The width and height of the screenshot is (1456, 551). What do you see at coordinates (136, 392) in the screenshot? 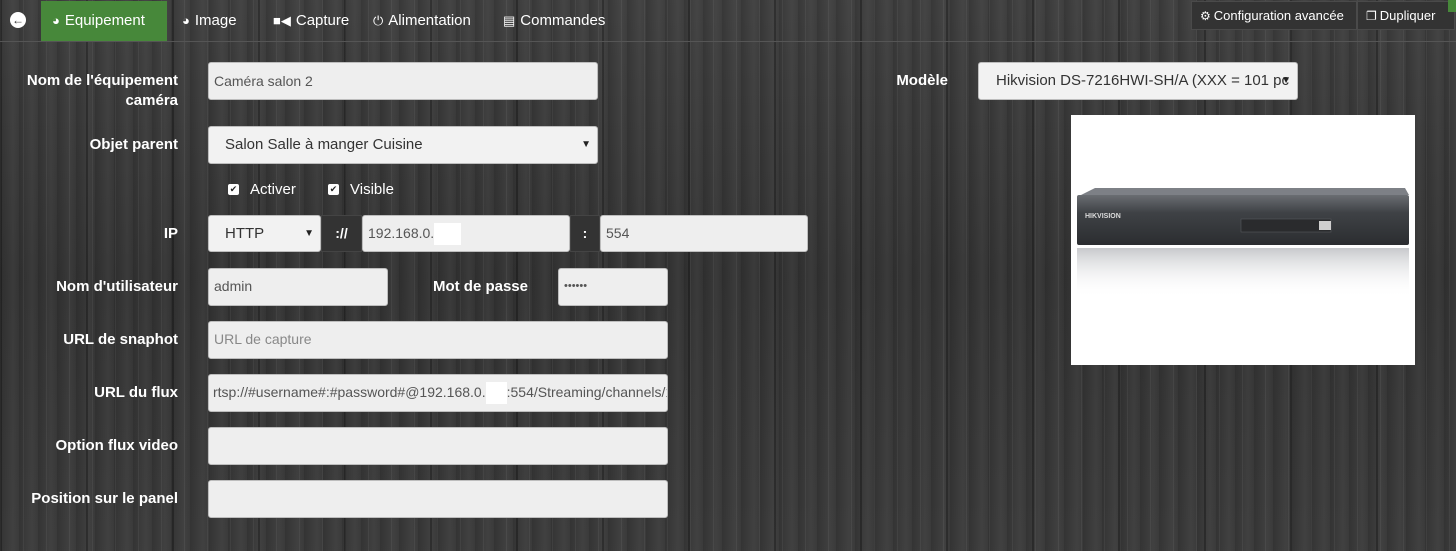
I see `stream-label: URL du flux` at bounding box center [136, 392].